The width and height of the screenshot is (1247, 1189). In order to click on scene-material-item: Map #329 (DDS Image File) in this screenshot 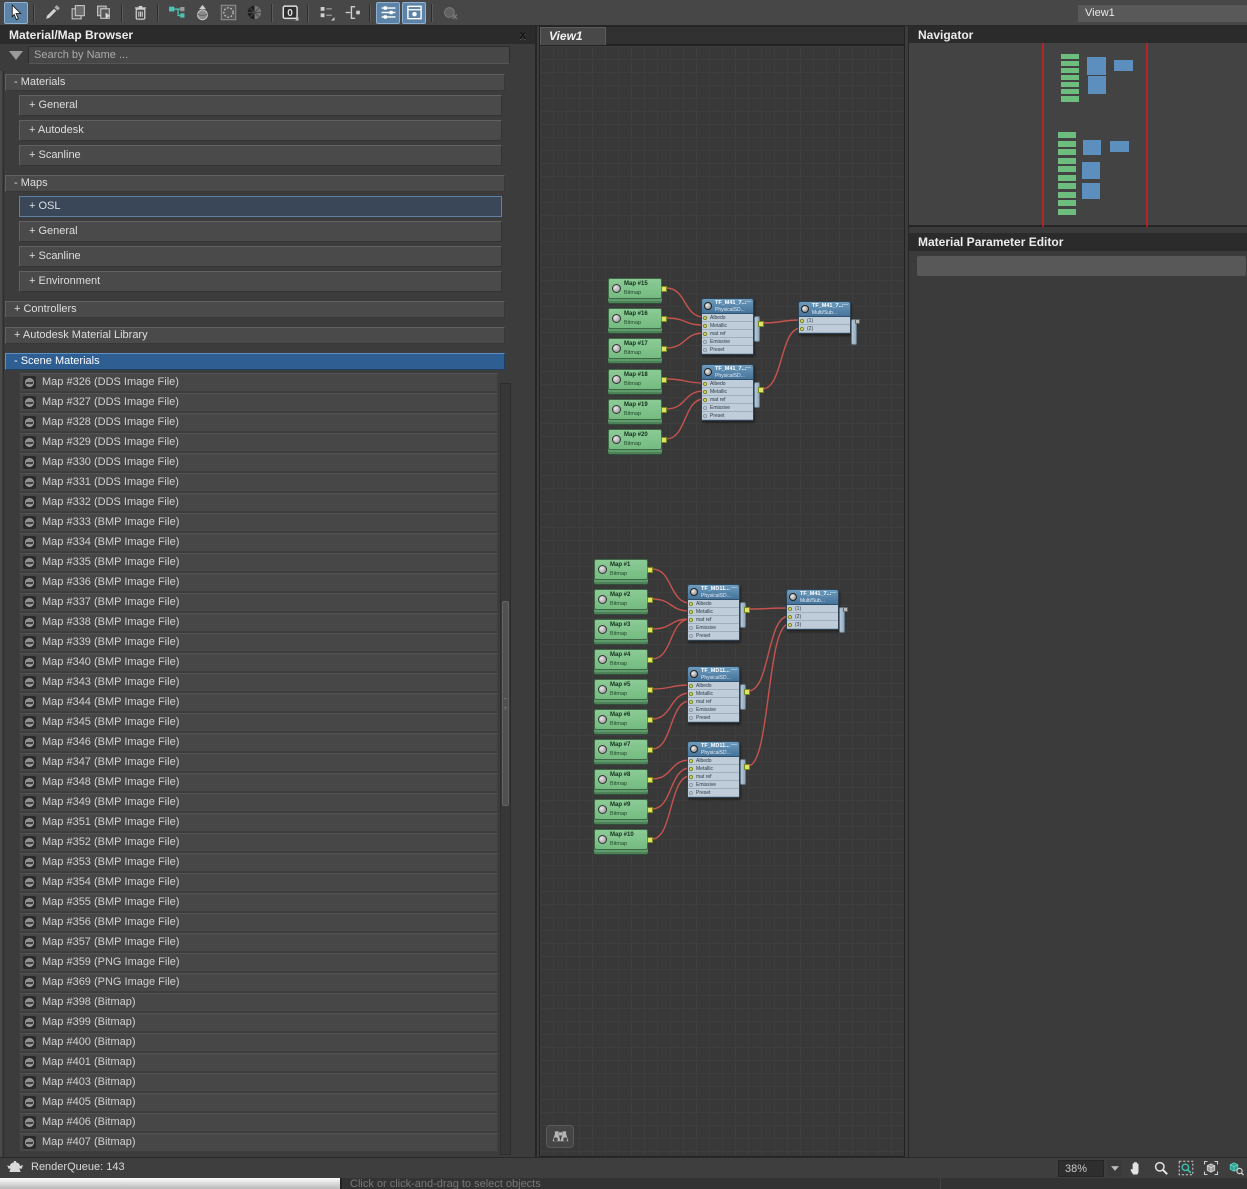, I will do `click(258, 442)`.